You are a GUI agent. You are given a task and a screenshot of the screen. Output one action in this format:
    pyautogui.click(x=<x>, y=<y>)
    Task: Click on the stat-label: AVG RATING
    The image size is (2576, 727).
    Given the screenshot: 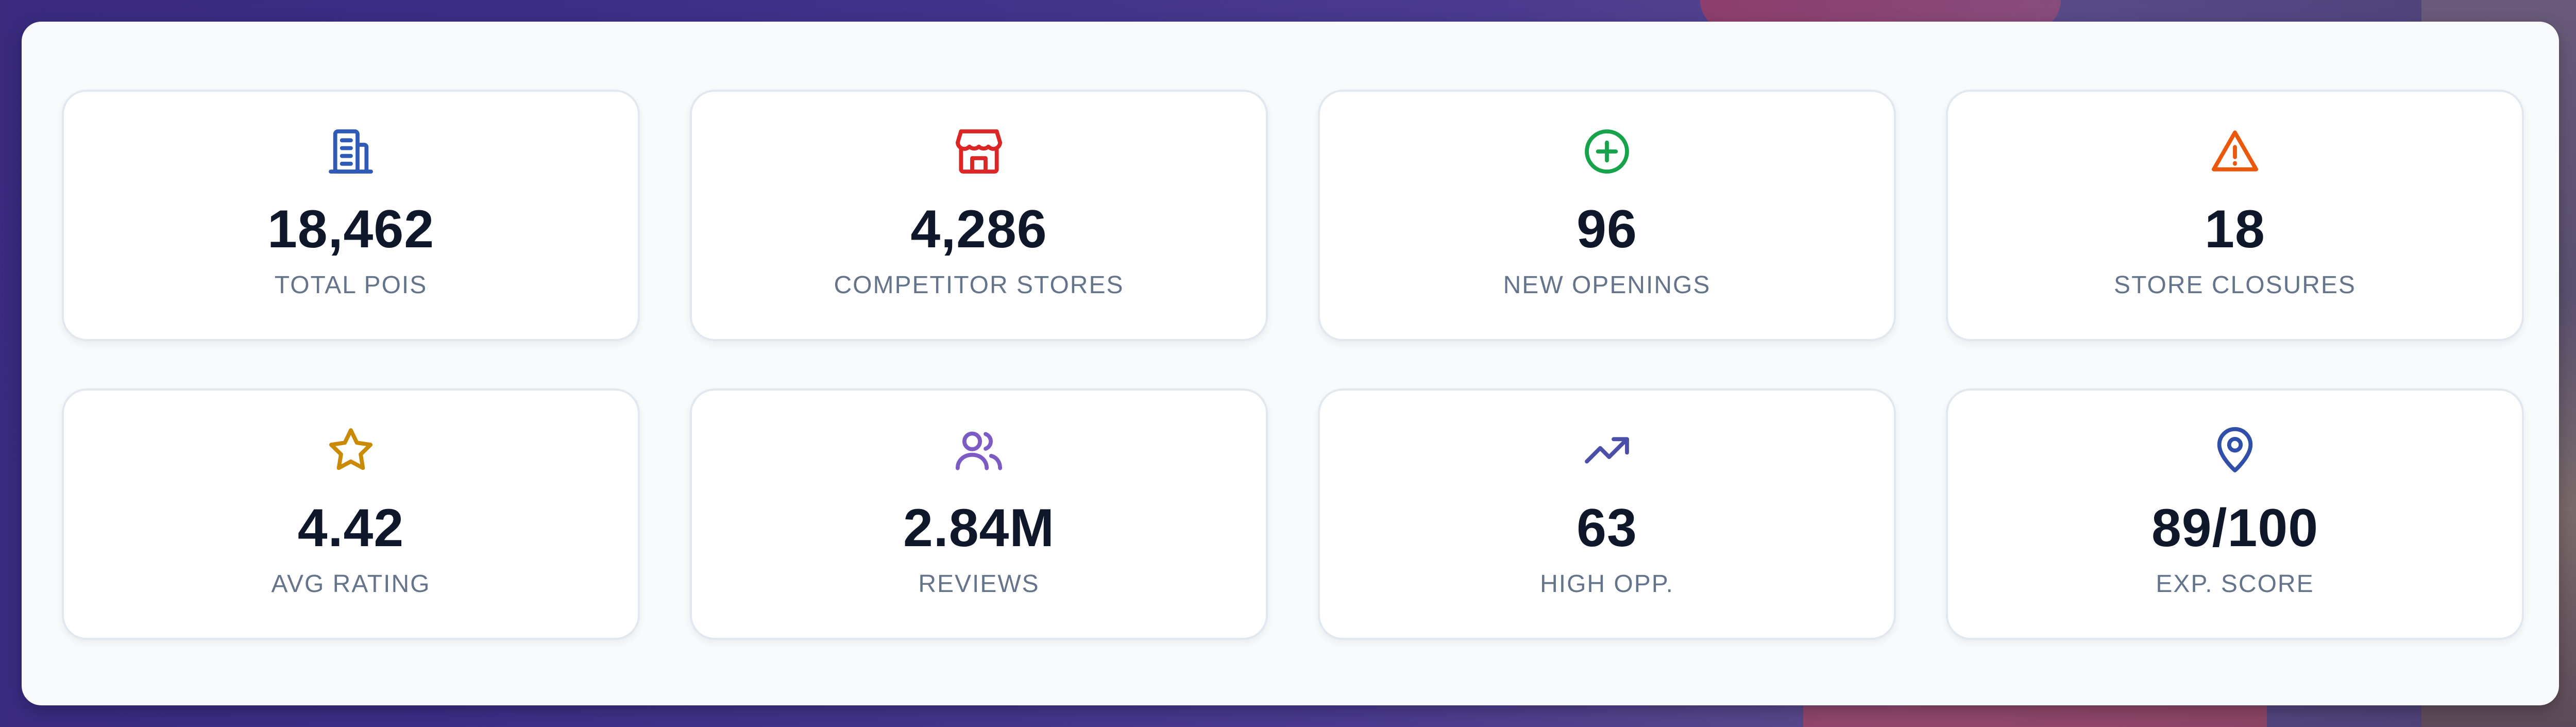 What is the action you would take?
    pyautogui.click(x=351, y=584)
    